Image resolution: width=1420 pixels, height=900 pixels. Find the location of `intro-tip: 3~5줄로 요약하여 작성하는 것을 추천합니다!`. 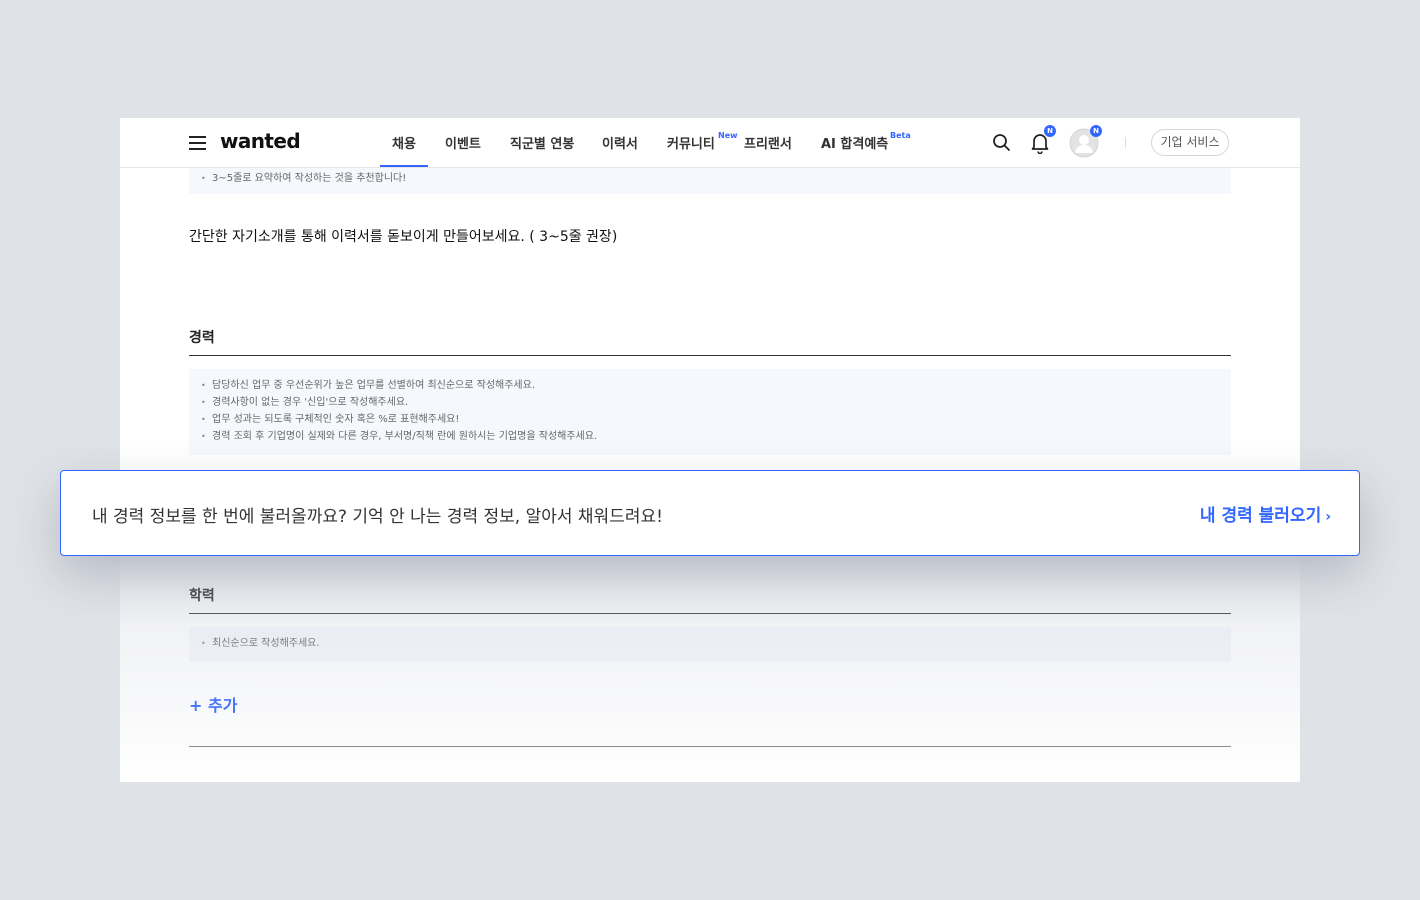

intro-tip: 3~5줄로 요약하여 작성하는 것을 추천합니다! is located at coordinates (710, 178).